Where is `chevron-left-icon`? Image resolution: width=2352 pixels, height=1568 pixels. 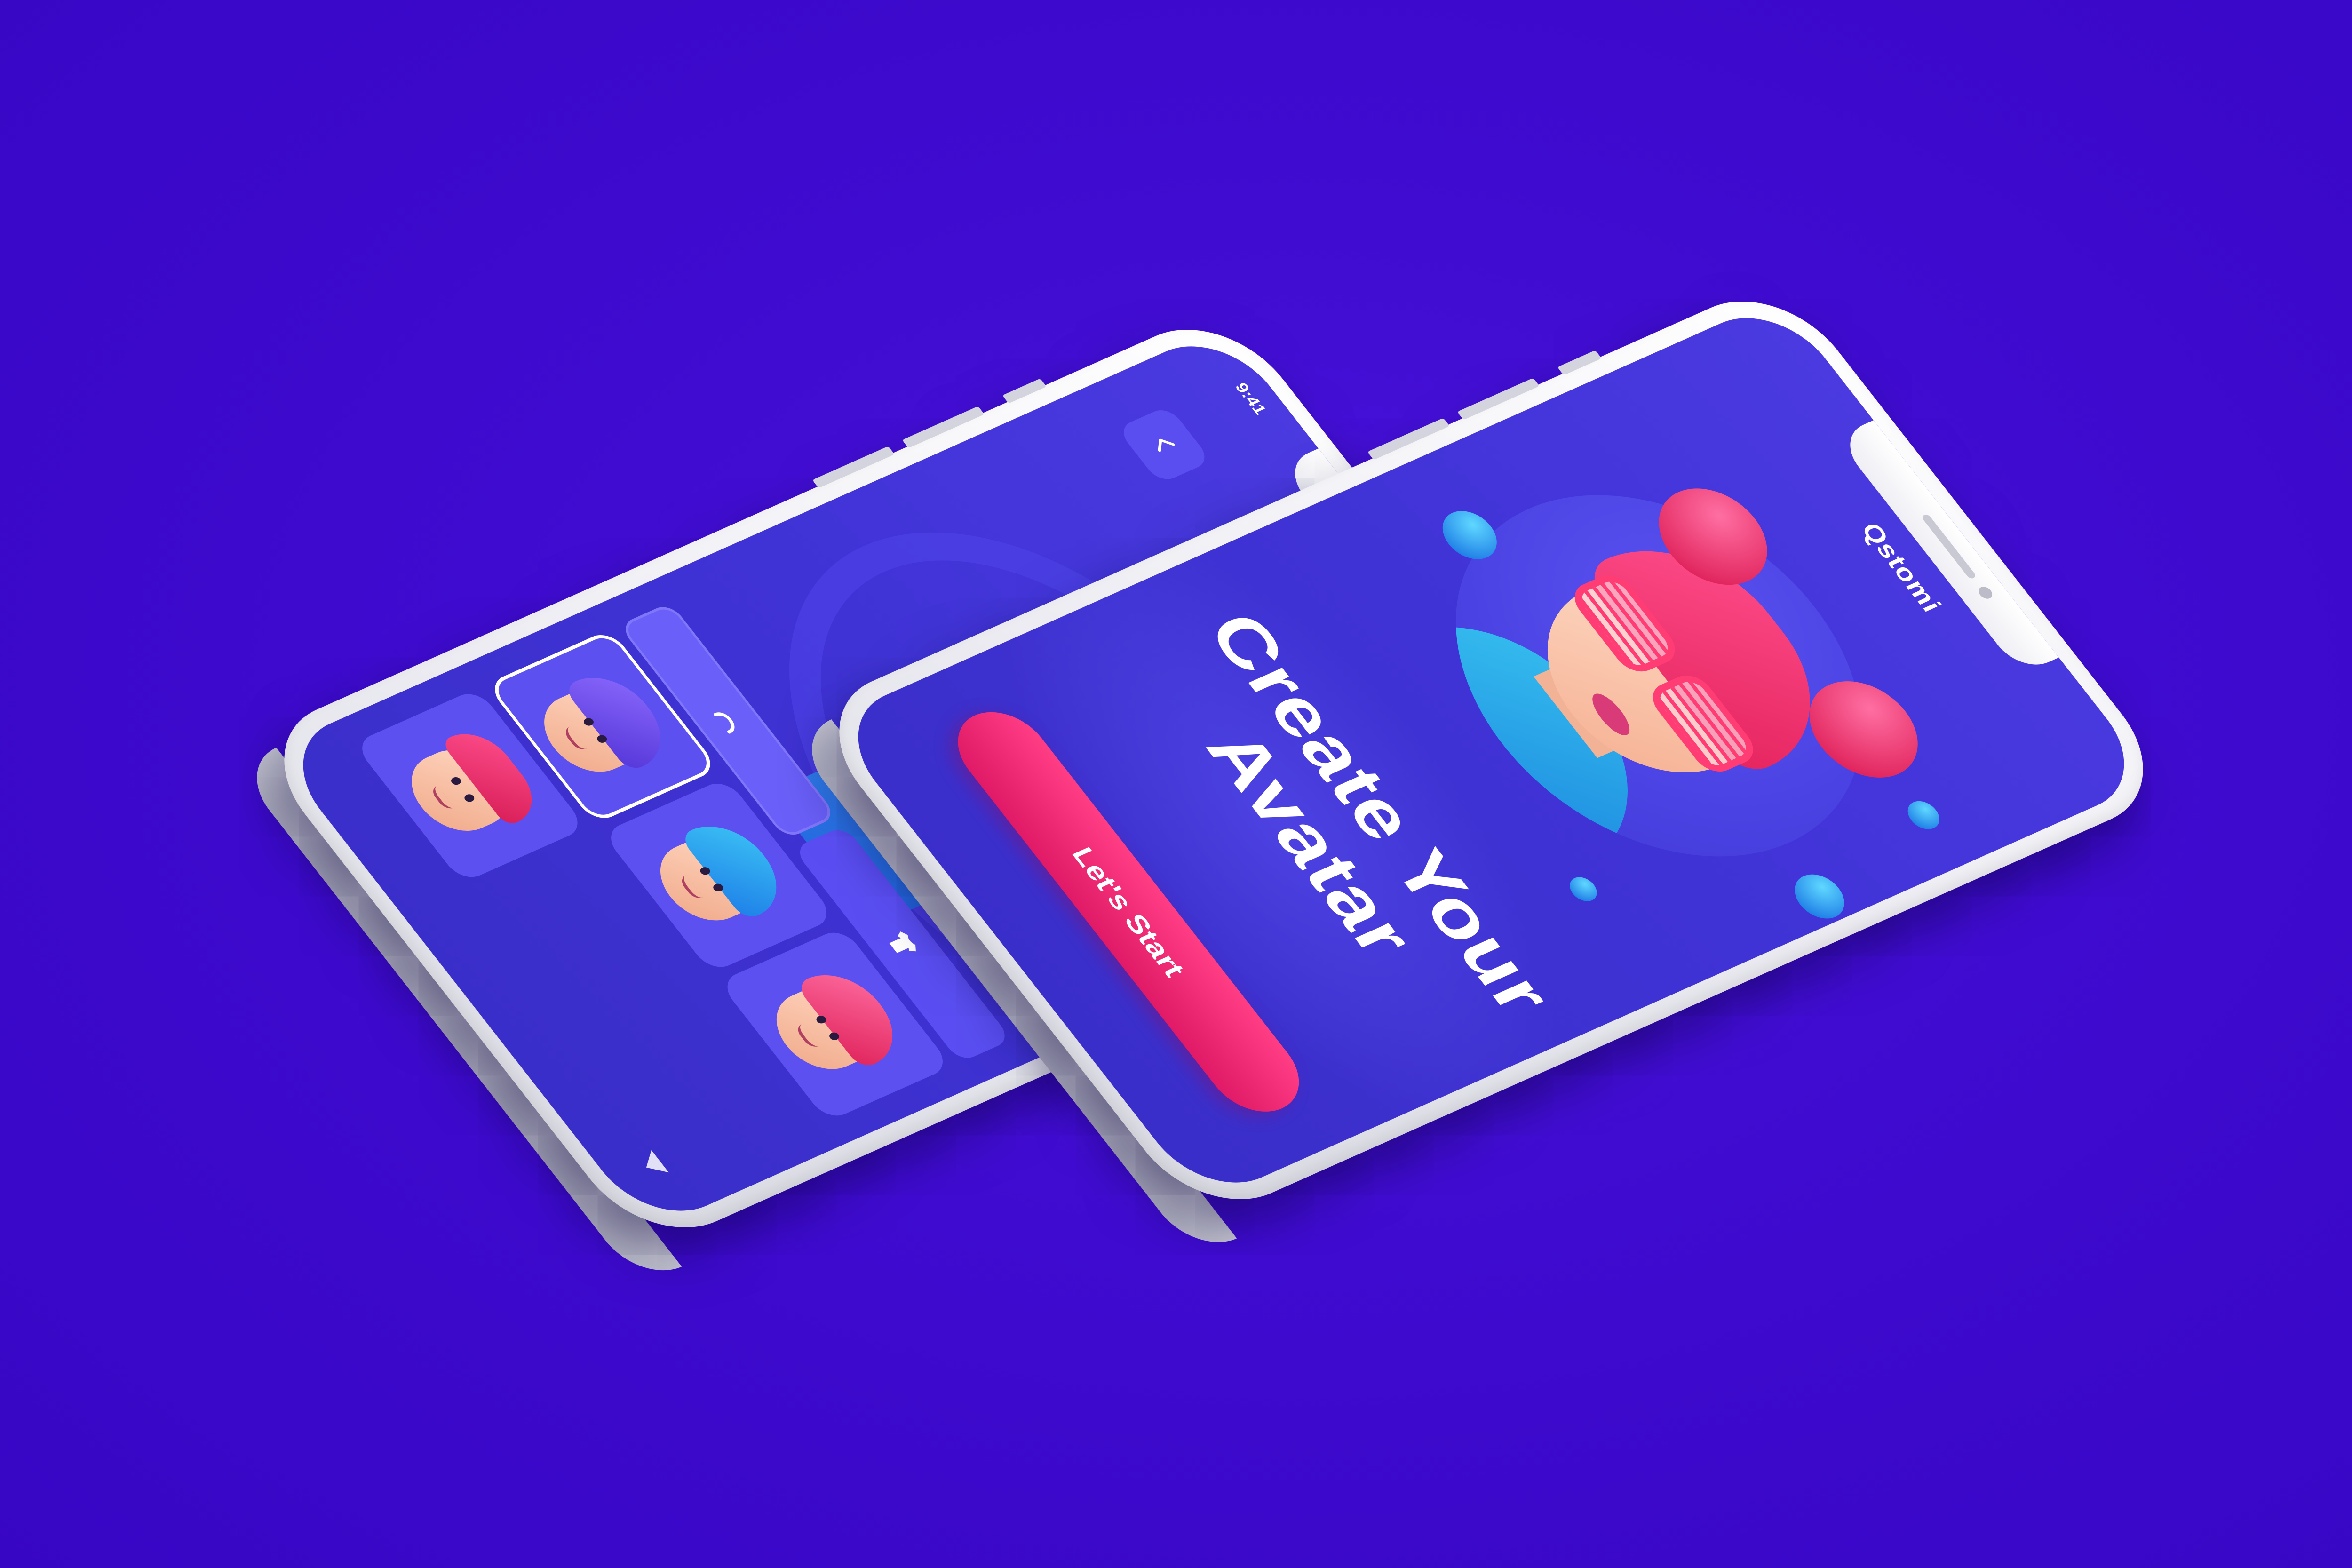 chevron-left-icon is located at coordinates (1166, 445).